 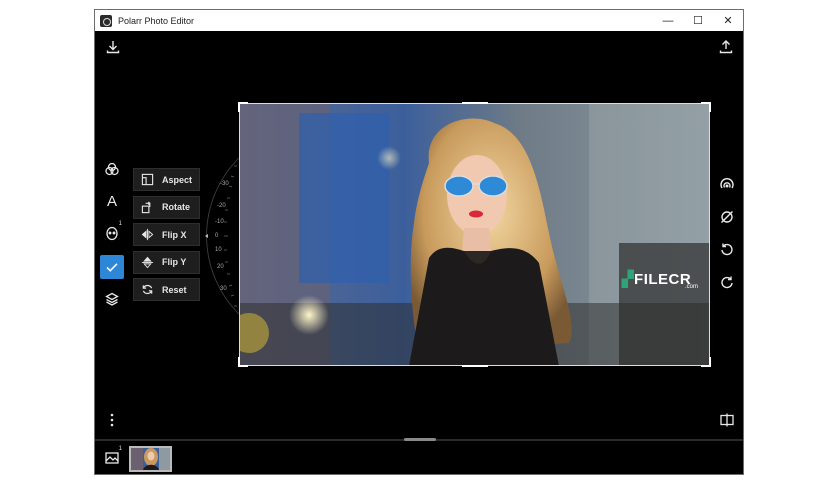 I want to click on dial-label: -20, so click(x=221, y=206).